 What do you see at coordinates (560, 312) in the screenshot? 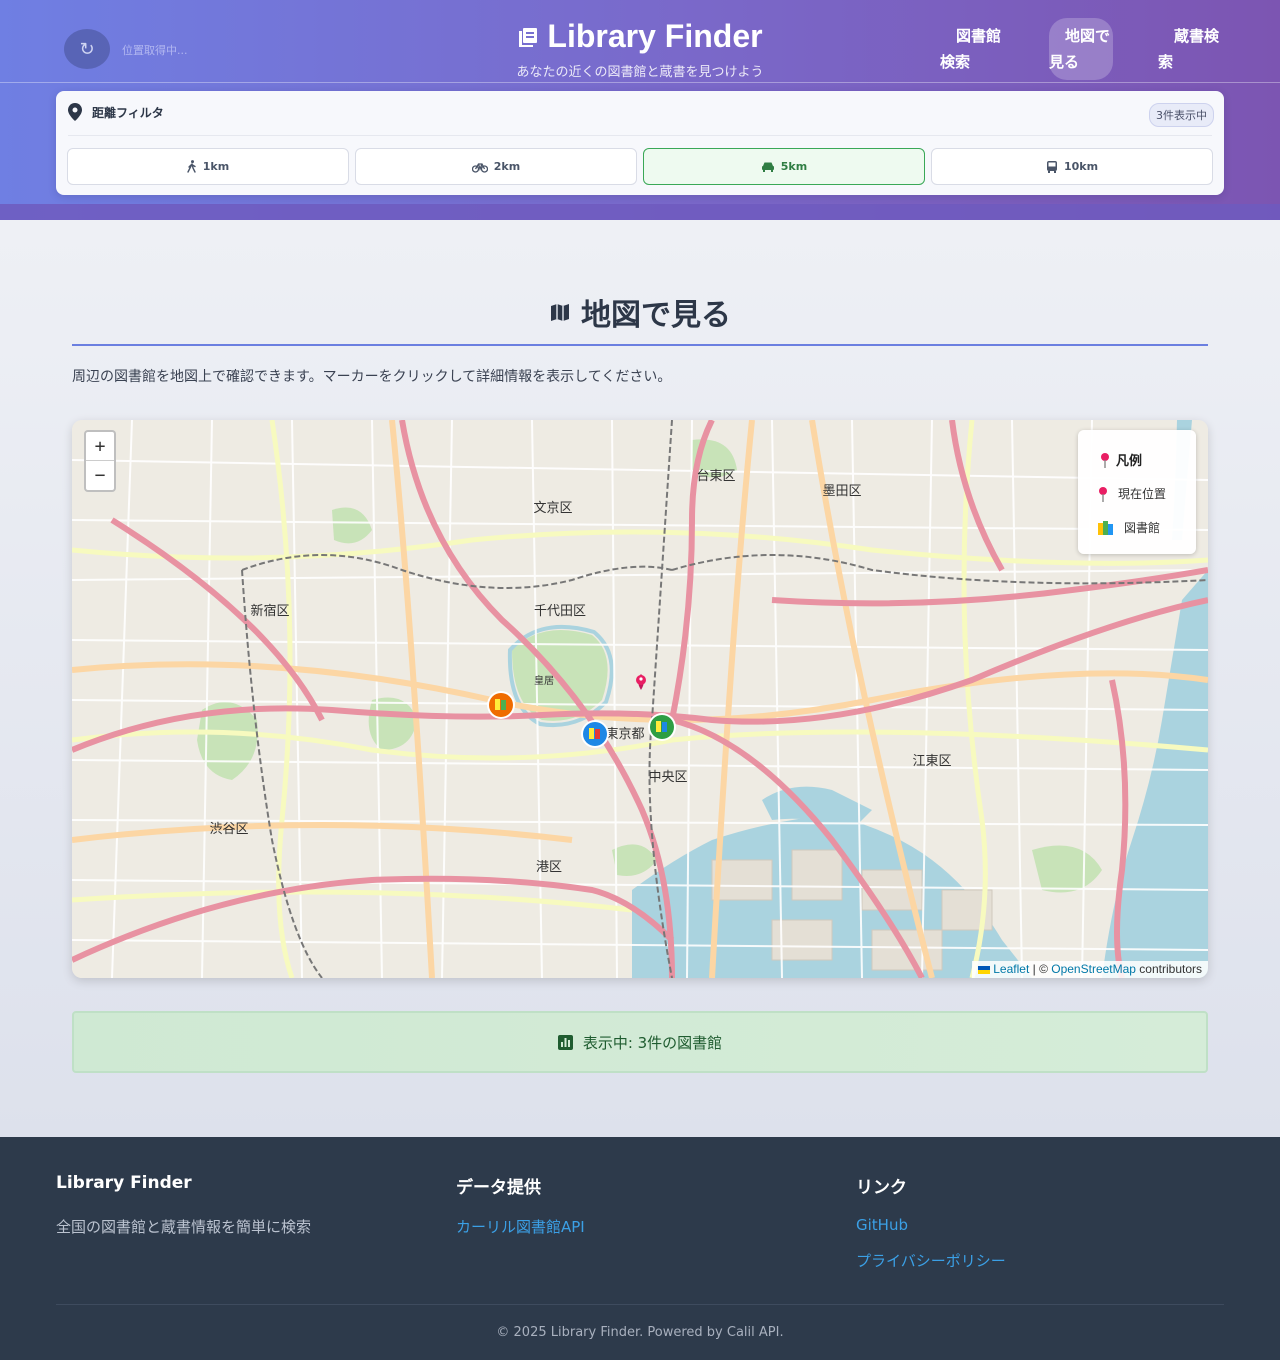
I see `map-icon` at bounding box center [560, 312].